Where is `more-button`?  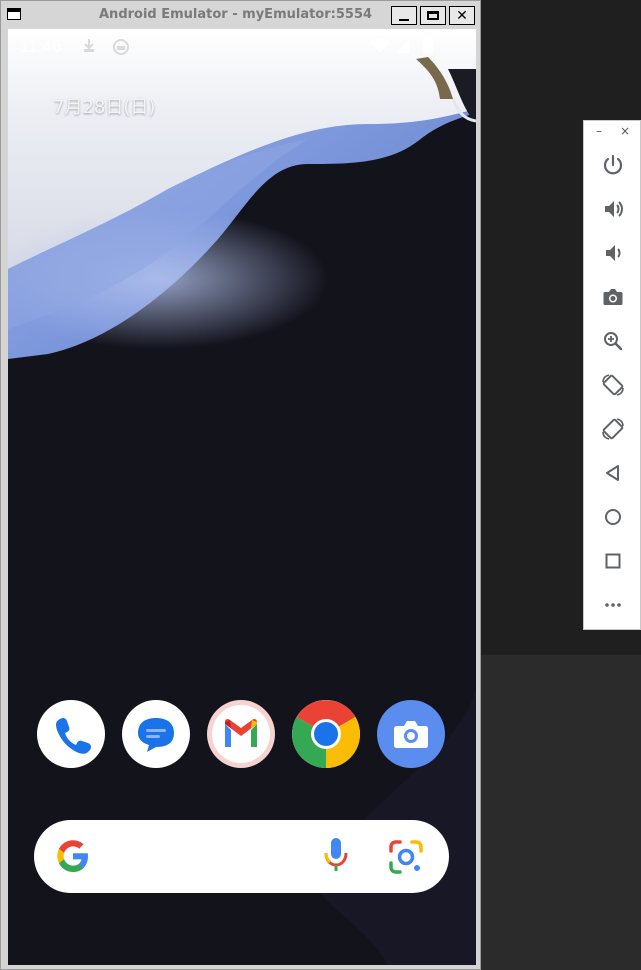
more-button is located at coordinates (613, 605).